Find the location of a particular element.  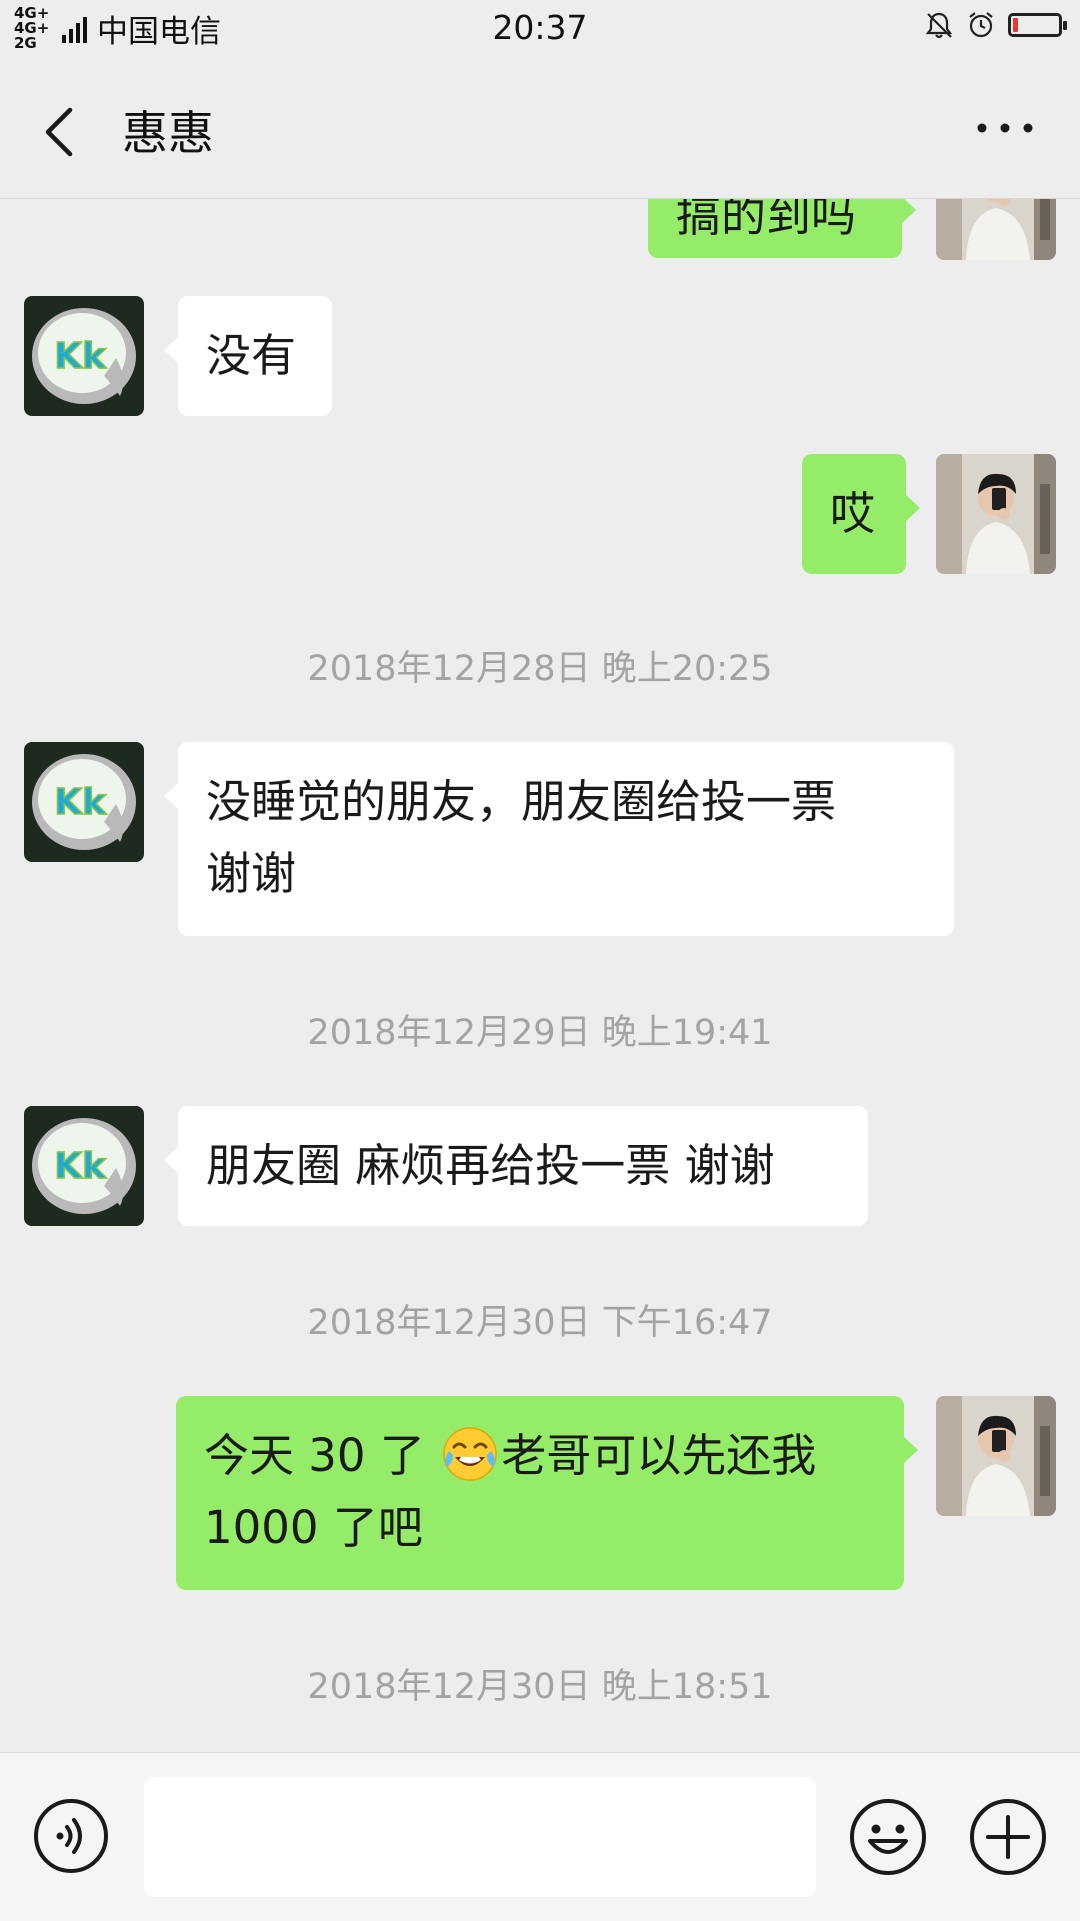

message-text: 老哥可以先还我 is located at coordinates (659, 1455).